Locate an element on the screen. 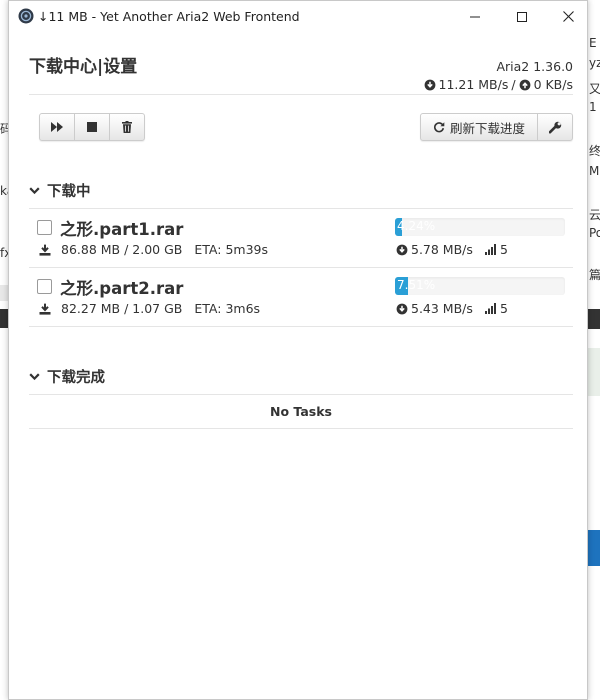 This screenshot has height=700, width=600. task-speed-value: 5.43 MB/s is located at coordinates (442, 308).